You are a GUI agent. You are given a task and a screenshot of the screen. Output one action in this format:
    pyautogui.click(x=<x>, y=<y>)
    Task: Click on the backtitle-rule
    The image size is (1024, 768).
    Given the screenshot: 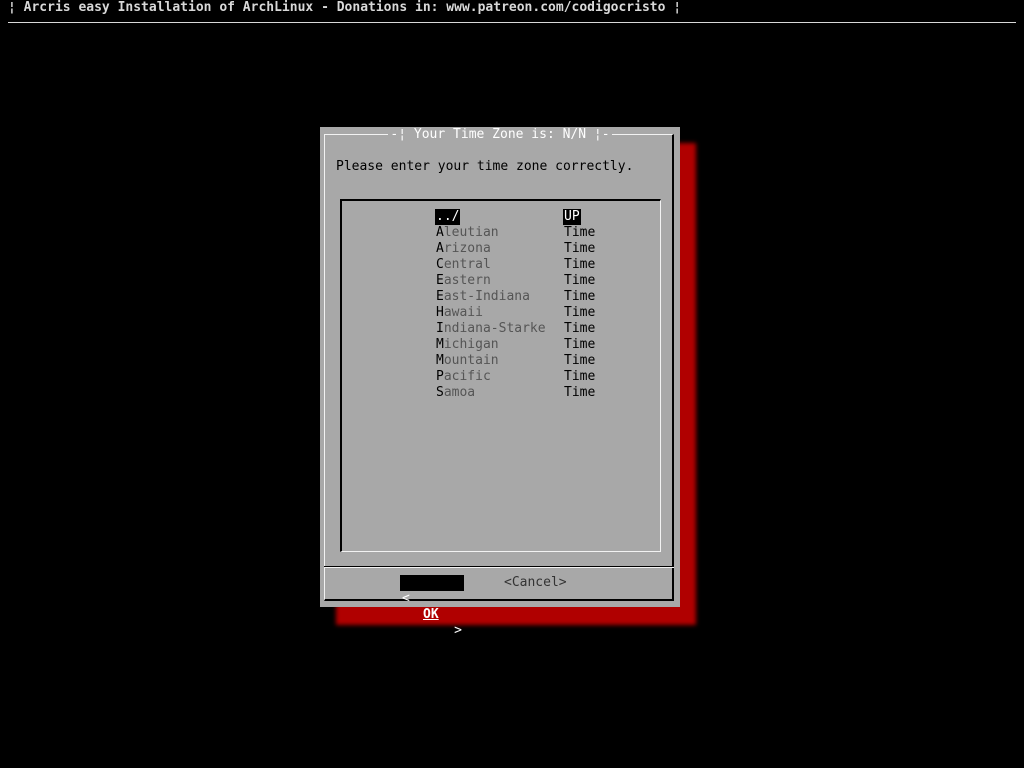 What is the action you would take?
    pyautogui.click(x=512, y=22)
    